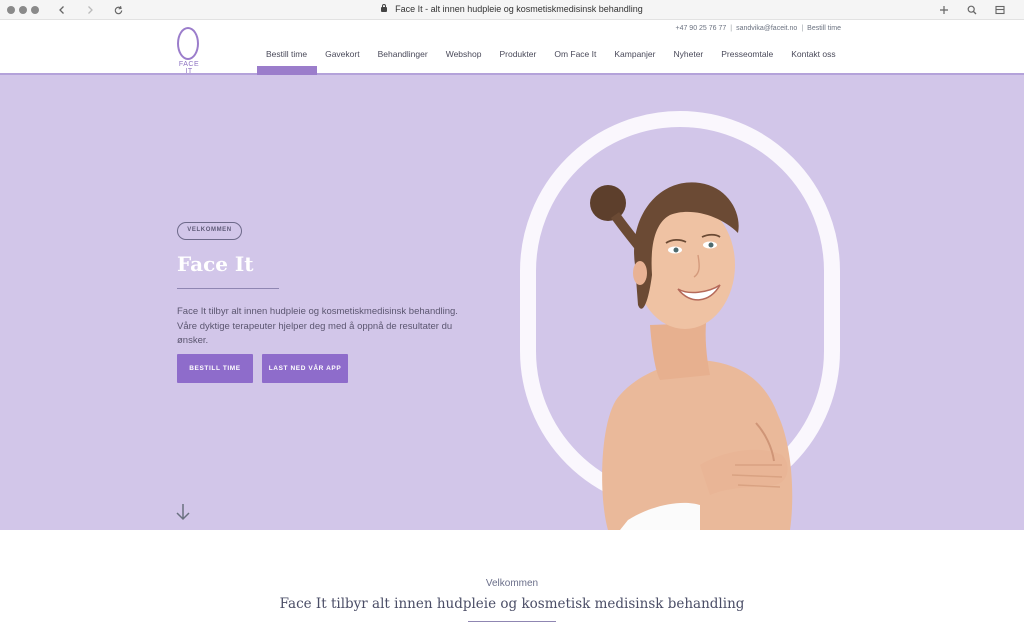 This screenshot has height=626, width=1024. I want to click on phone-link: +47 90 25 76 77, so click(700, 28).